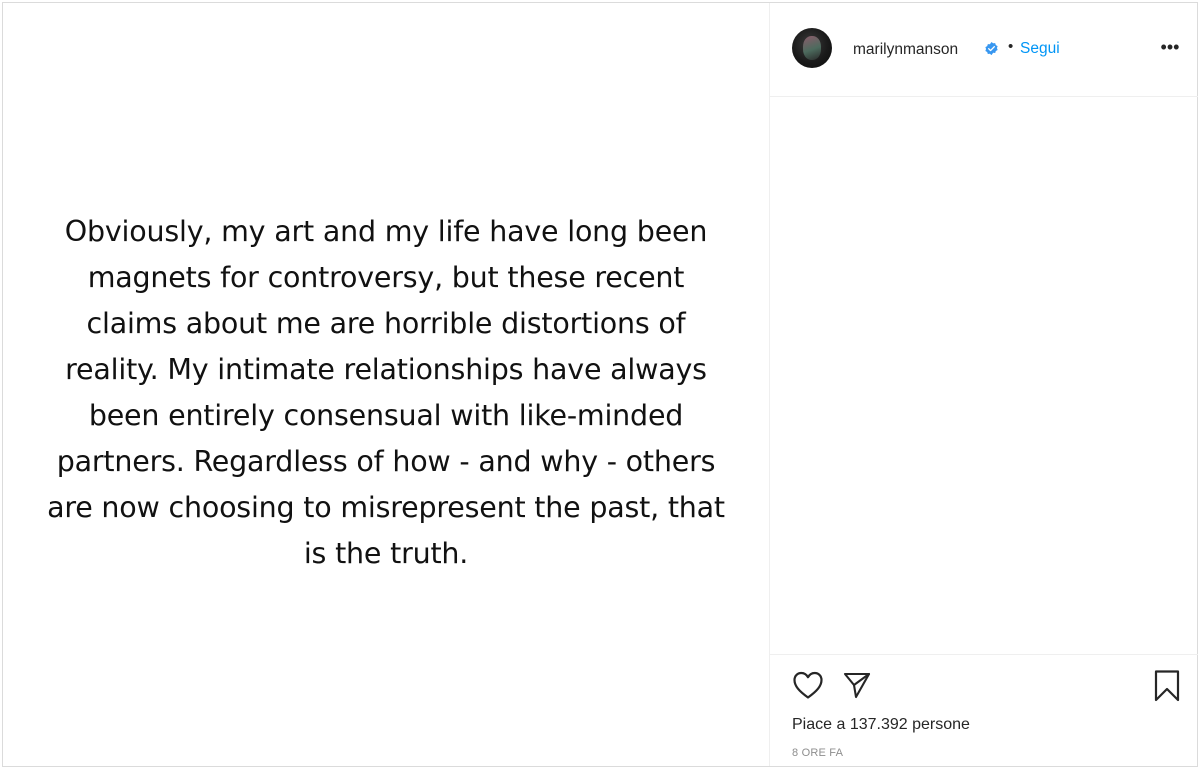 The image size is (1200, 769). What do you see at coordinates (1170, 47) in the screenshot?
I see `more-options-icon: •••` at bounding box center [1170, 47].